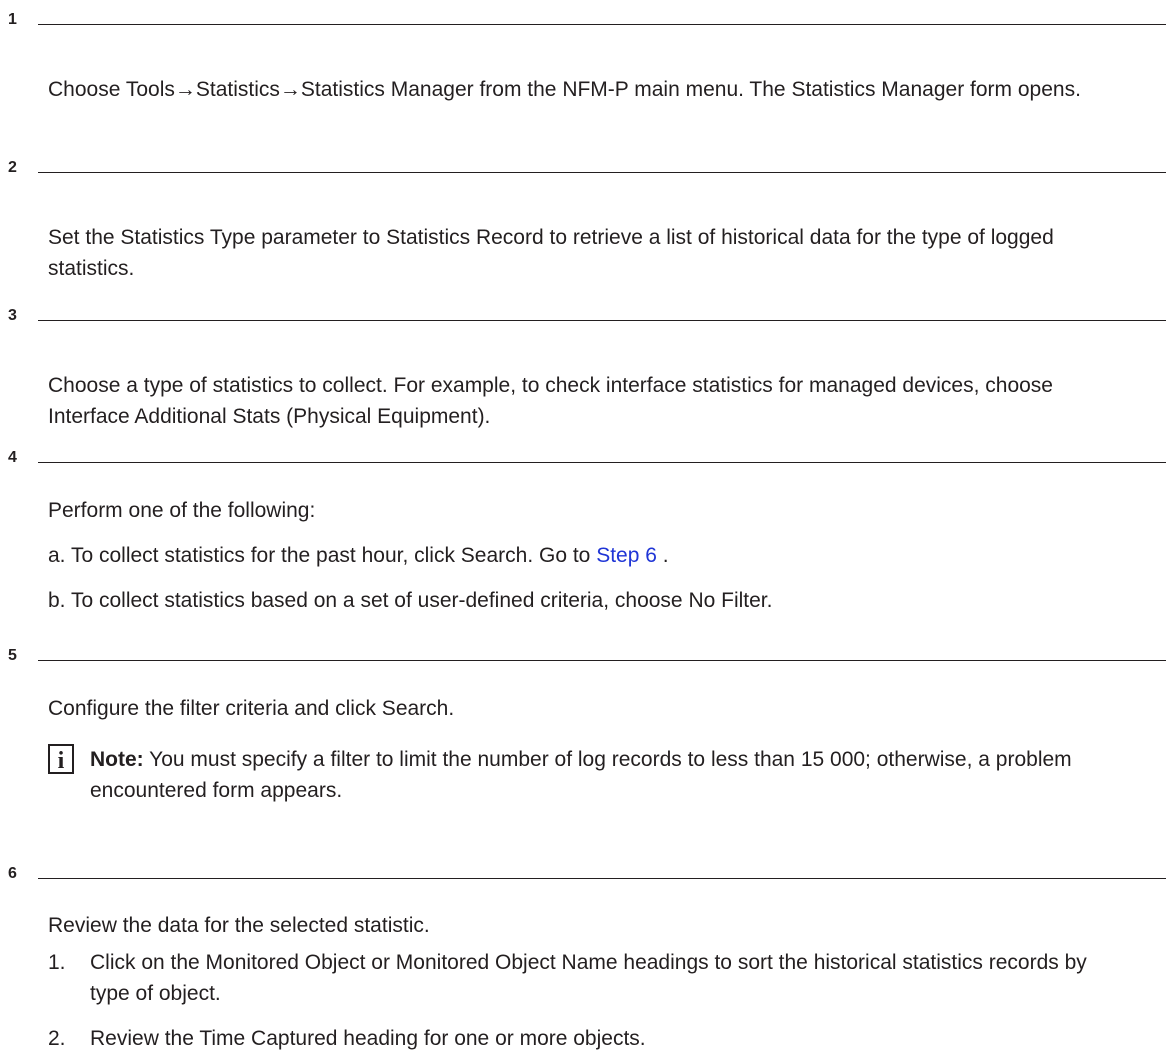  I want to click on step-number: 3, so click(12, 315).